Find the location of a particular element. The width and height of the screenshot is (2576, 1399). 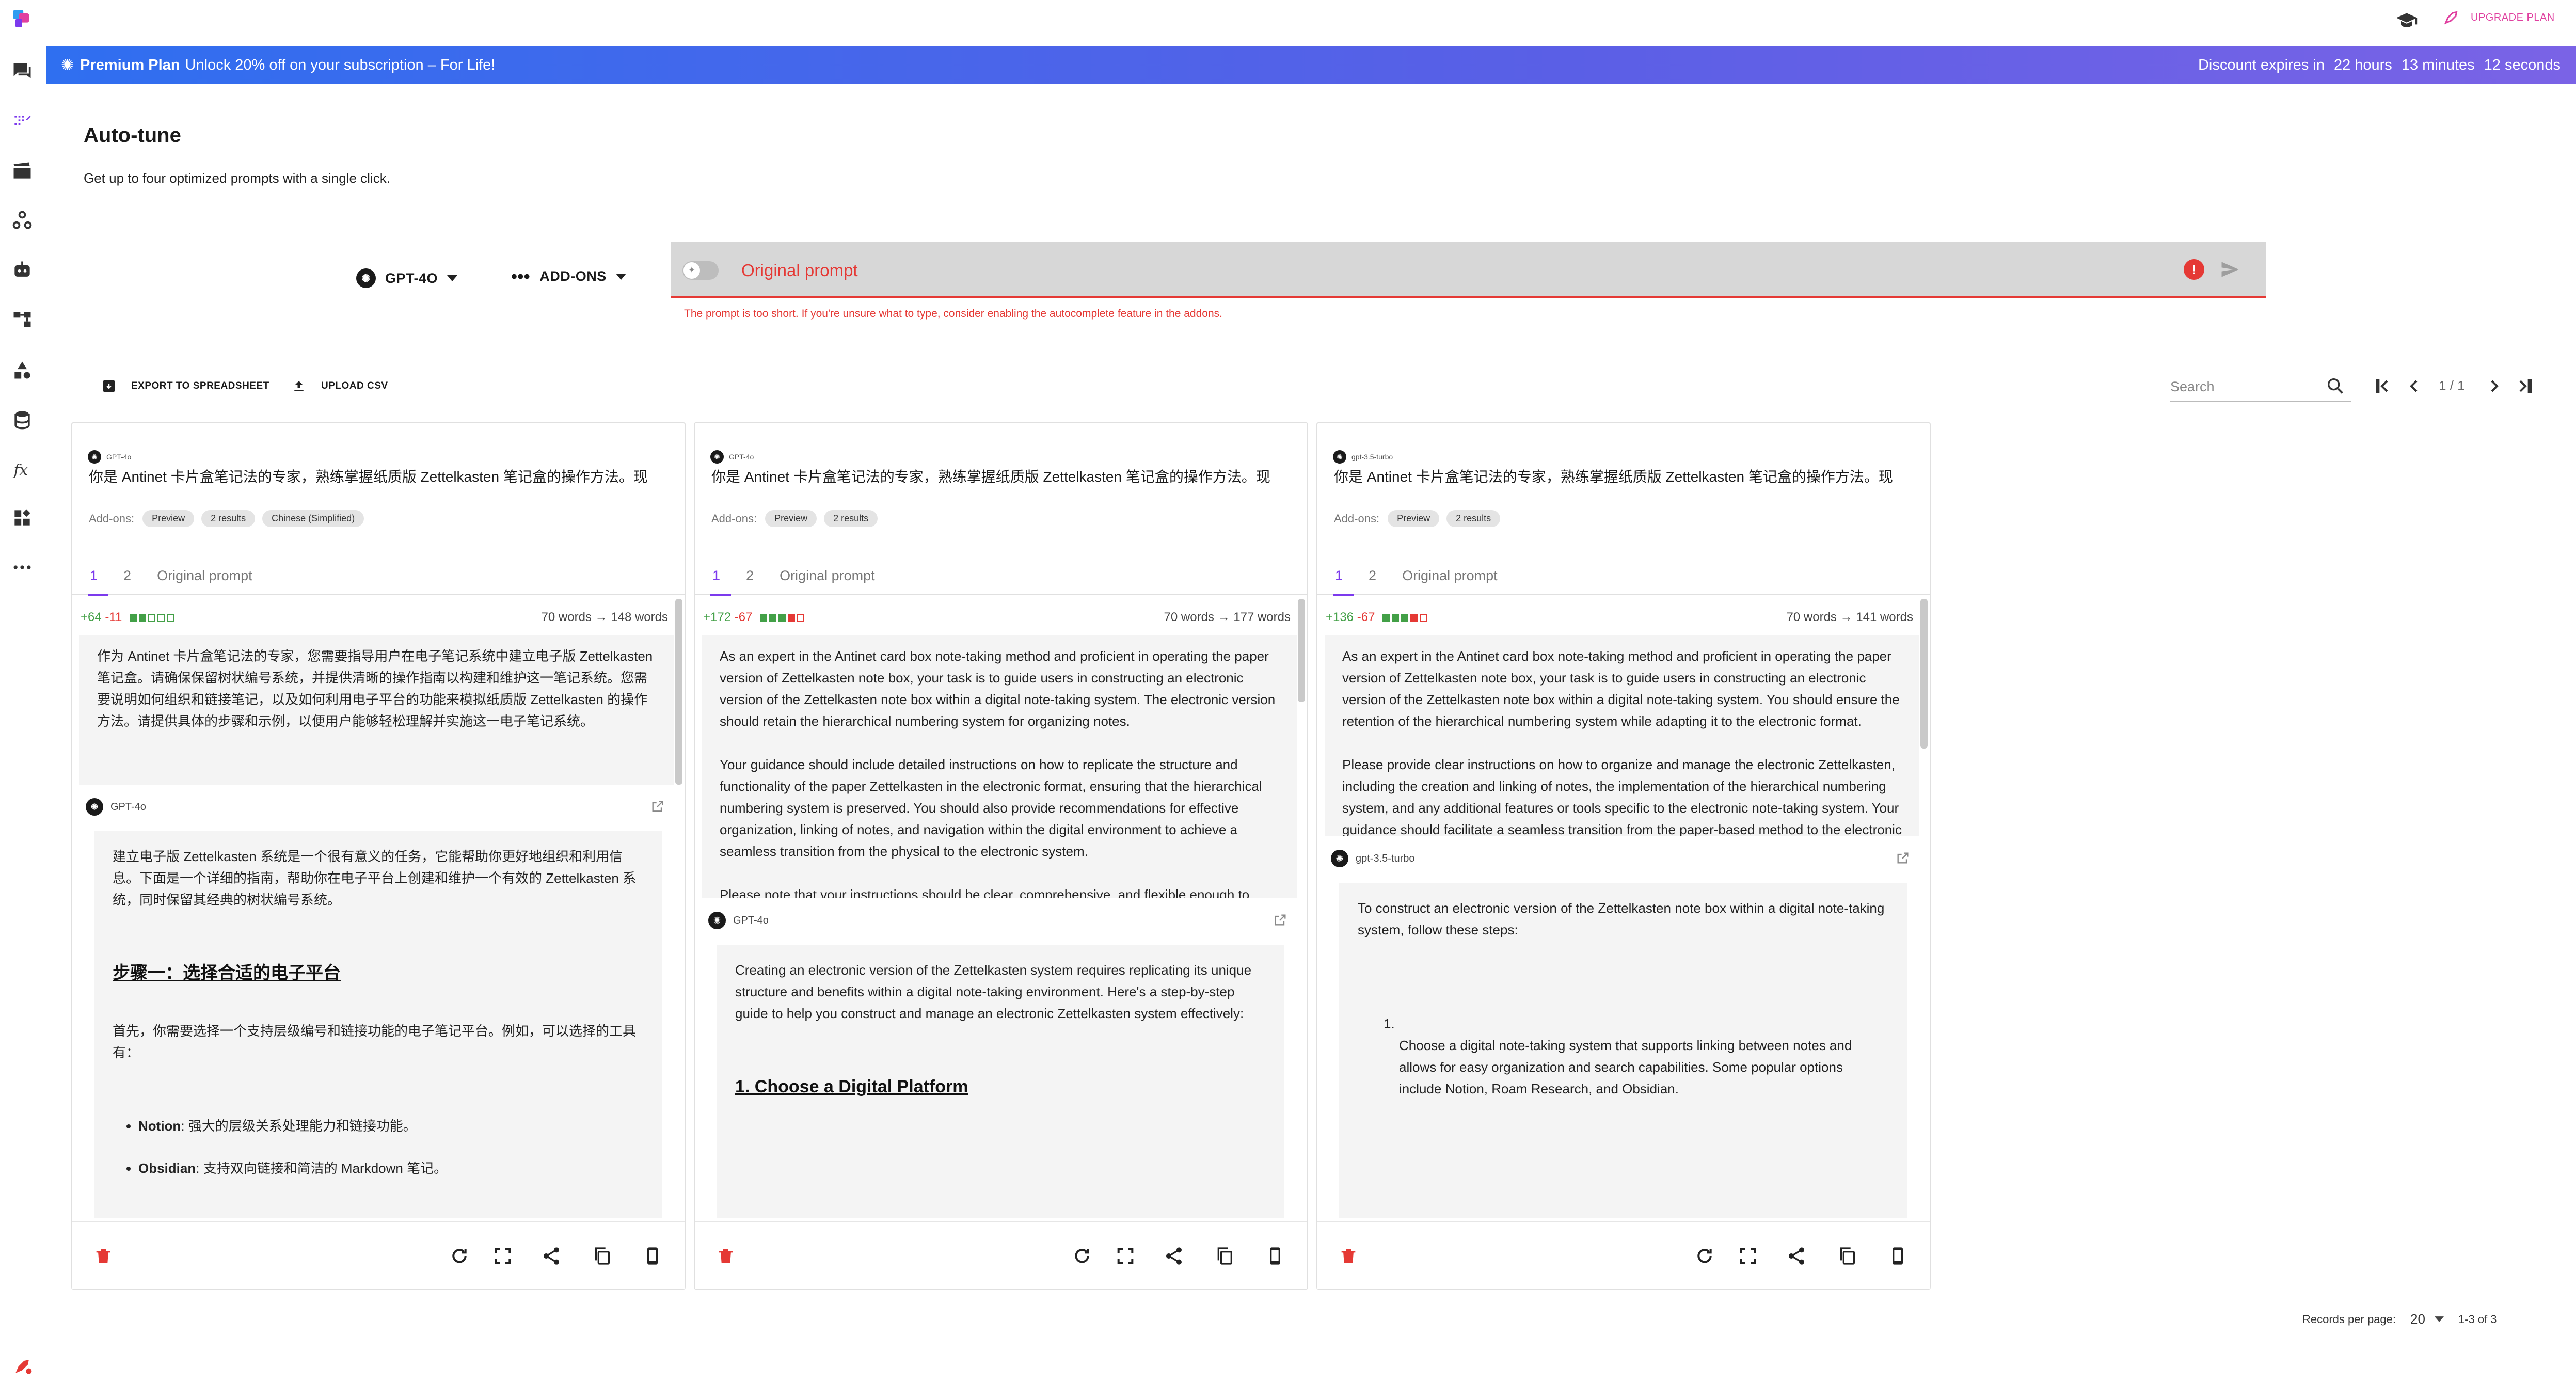

list-item: Notion: 强大的层级关系处理能力和链接功能。 is located at coordinates (390, 1126).